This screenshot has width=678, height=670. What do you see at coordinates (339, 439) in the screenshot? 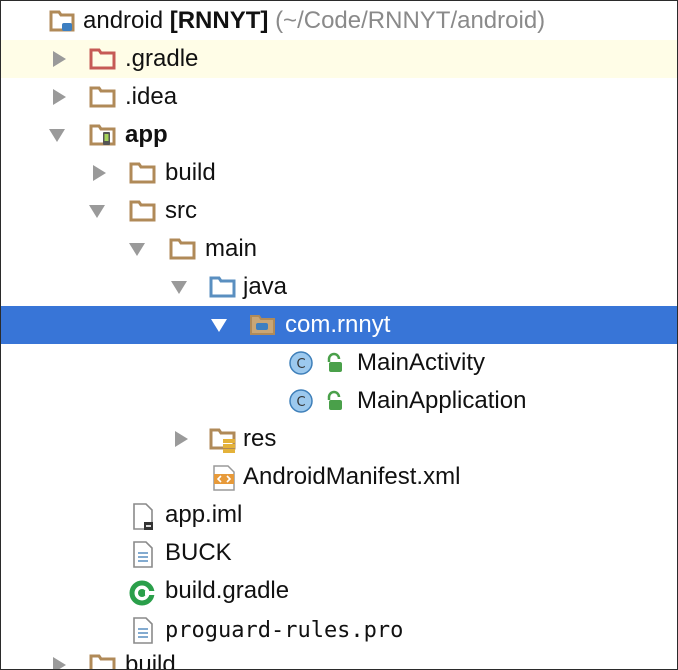
I see `tree-row-res: res` at bounding box center [339, 439].